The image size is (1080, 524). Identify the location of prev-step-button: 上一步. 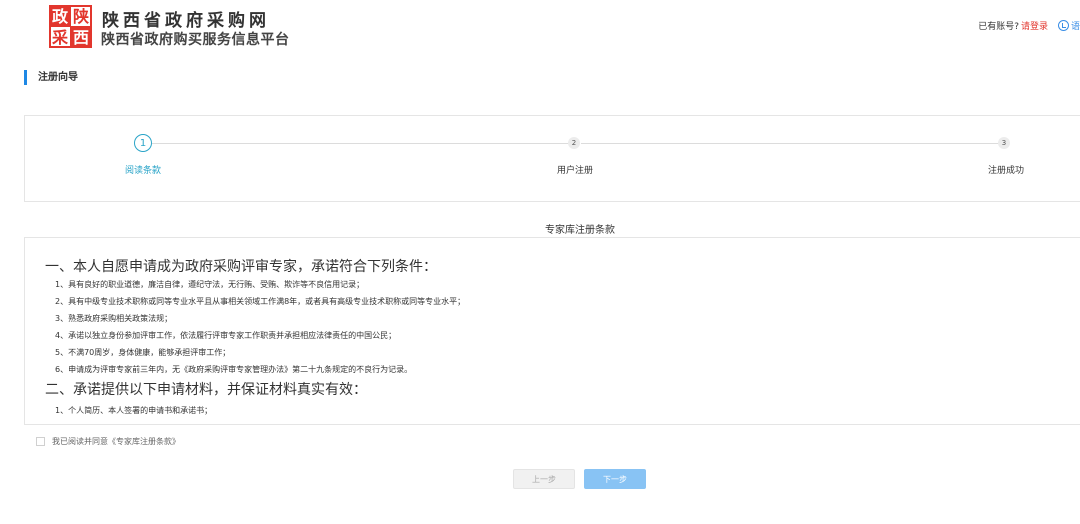
(544, 479).